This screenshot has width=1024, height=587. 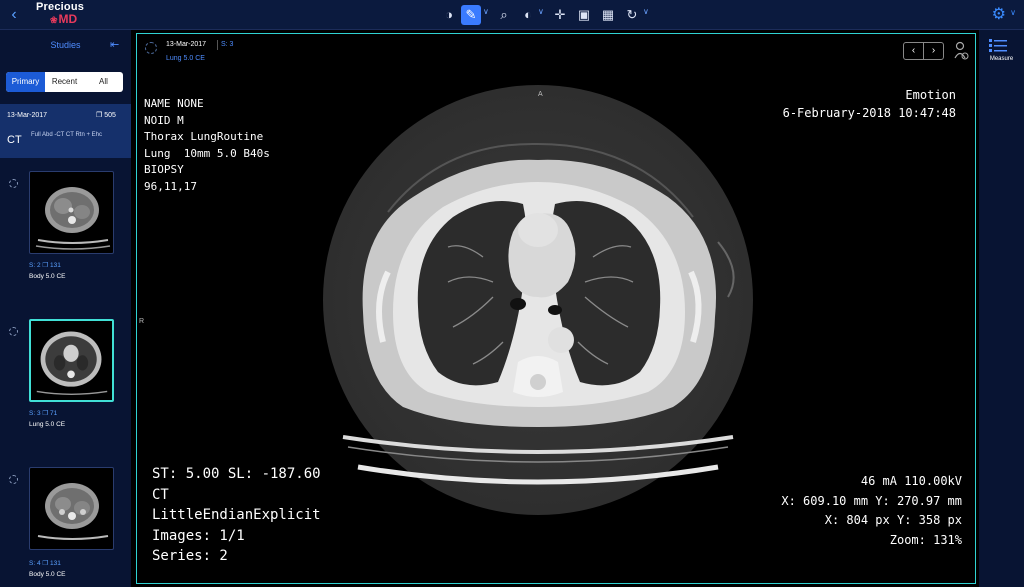 I want to click on previous-image-button: ‹, so click(x=914, y=51).